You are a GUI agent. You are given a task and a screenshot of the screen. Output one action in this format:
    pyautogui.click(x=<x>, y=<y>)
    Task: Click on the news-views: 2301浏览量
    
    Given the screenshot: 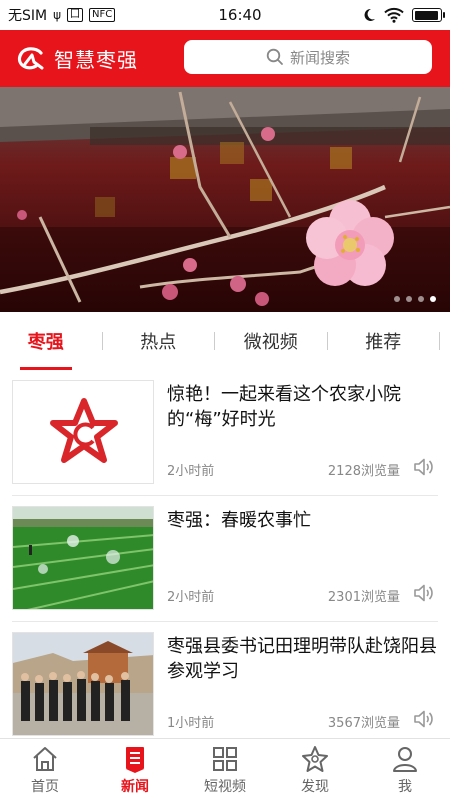 What is the action you would take?
    pyautogui.click(x=363, y=597)
    